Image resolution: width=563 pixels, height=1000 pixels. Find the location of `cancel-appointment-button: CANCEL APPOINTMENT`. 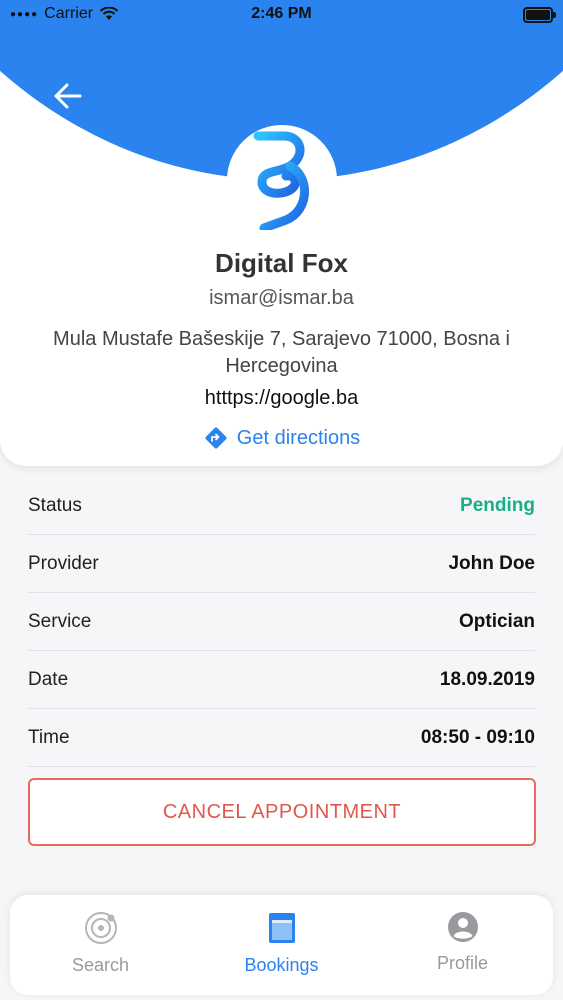

cancel-appointment-button: CANCEL APPOINTMENT is located at coordinates (282, 812).